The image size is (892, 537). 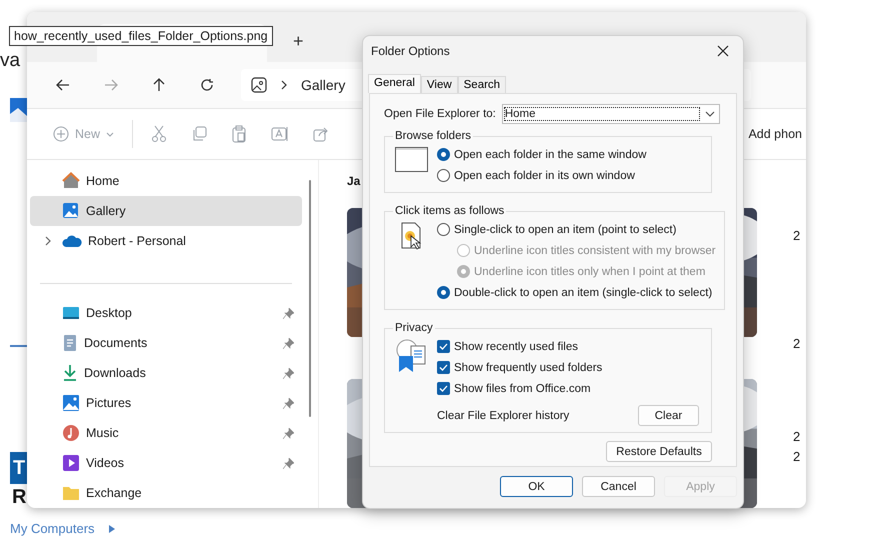 What do you see at coordinates (114, 493) in the screenshot?
I see `sidebar-label: Exchange` at bounding box center [114, 493].